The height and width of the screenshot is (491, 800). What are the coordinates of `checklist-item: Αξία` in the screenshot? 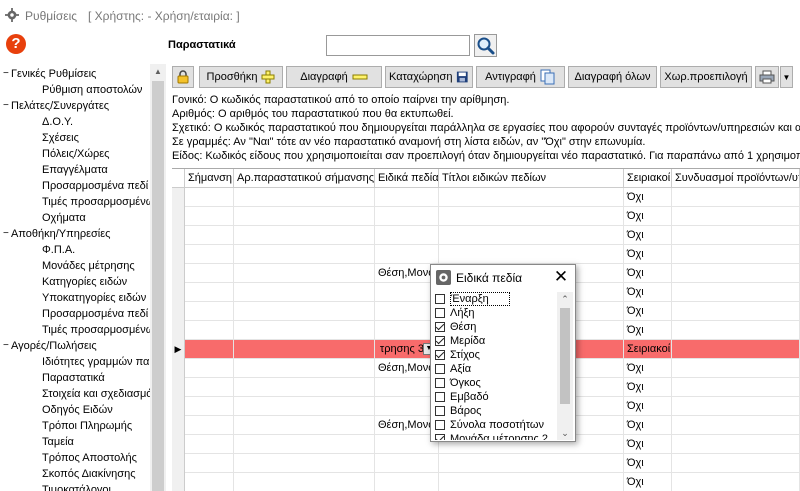 It's located at (495, 369).